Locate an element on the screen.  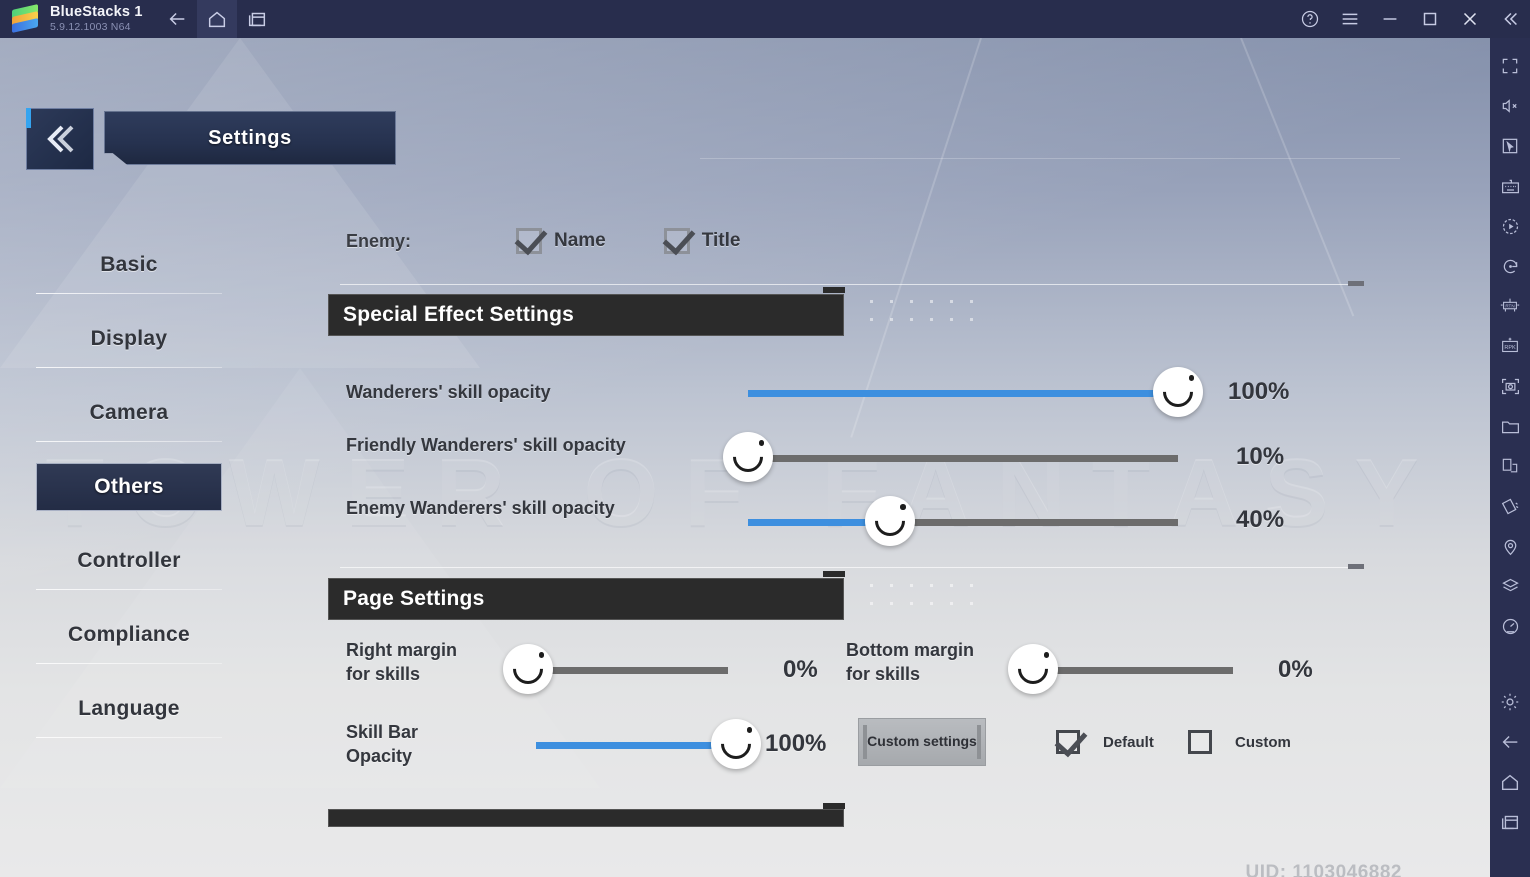
titlebar-back-button is located at coordinates (177, 19).